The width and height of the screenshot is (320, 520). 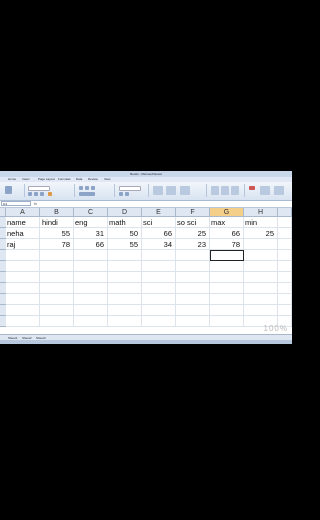 I want to click on cell-b1: hindi, so click(x=57, y=222).